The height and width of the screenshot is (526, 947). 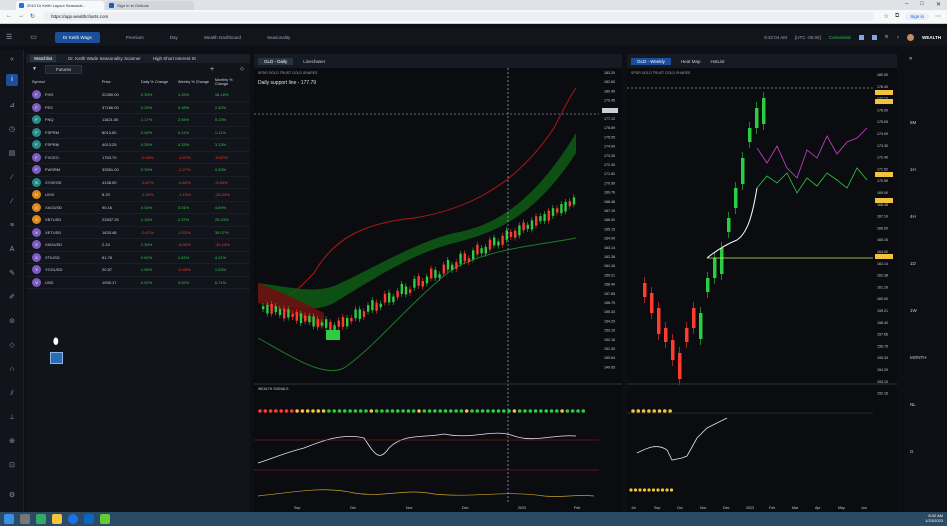 What do you see at coordinates (25, 519) in the screenshot?
I see `search-icon` at bounding box center [25, 519].